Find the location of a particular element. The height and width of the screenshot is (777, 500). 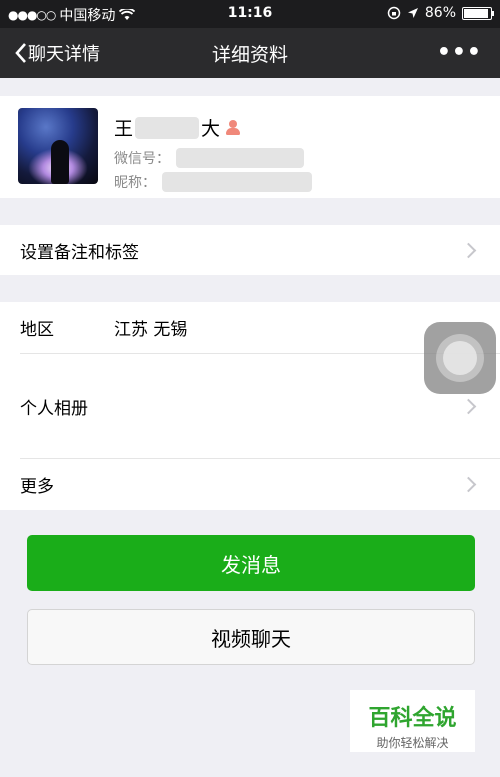

nickname-label: 昵称： is located at coordinates (135, 183).